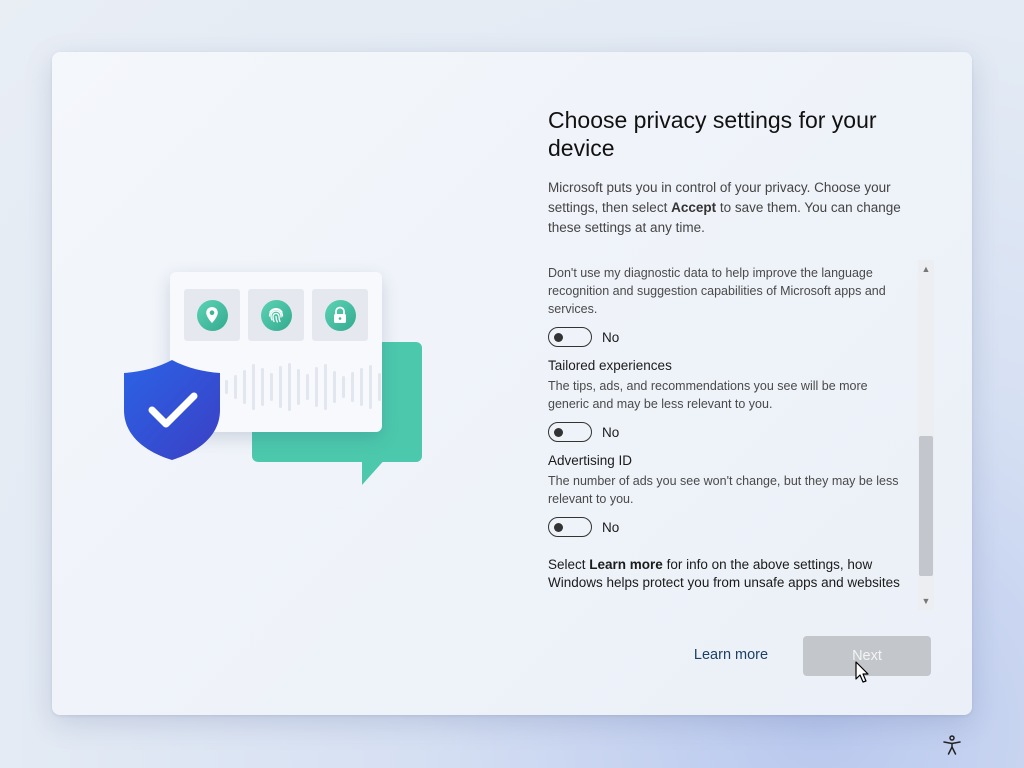 The width and height of the screenshot is (1024, 768). What do you see at coordinates (731, 658) in the screenshot?
I see `learn-more-button: Learn more` at bounding box center [731, 658].